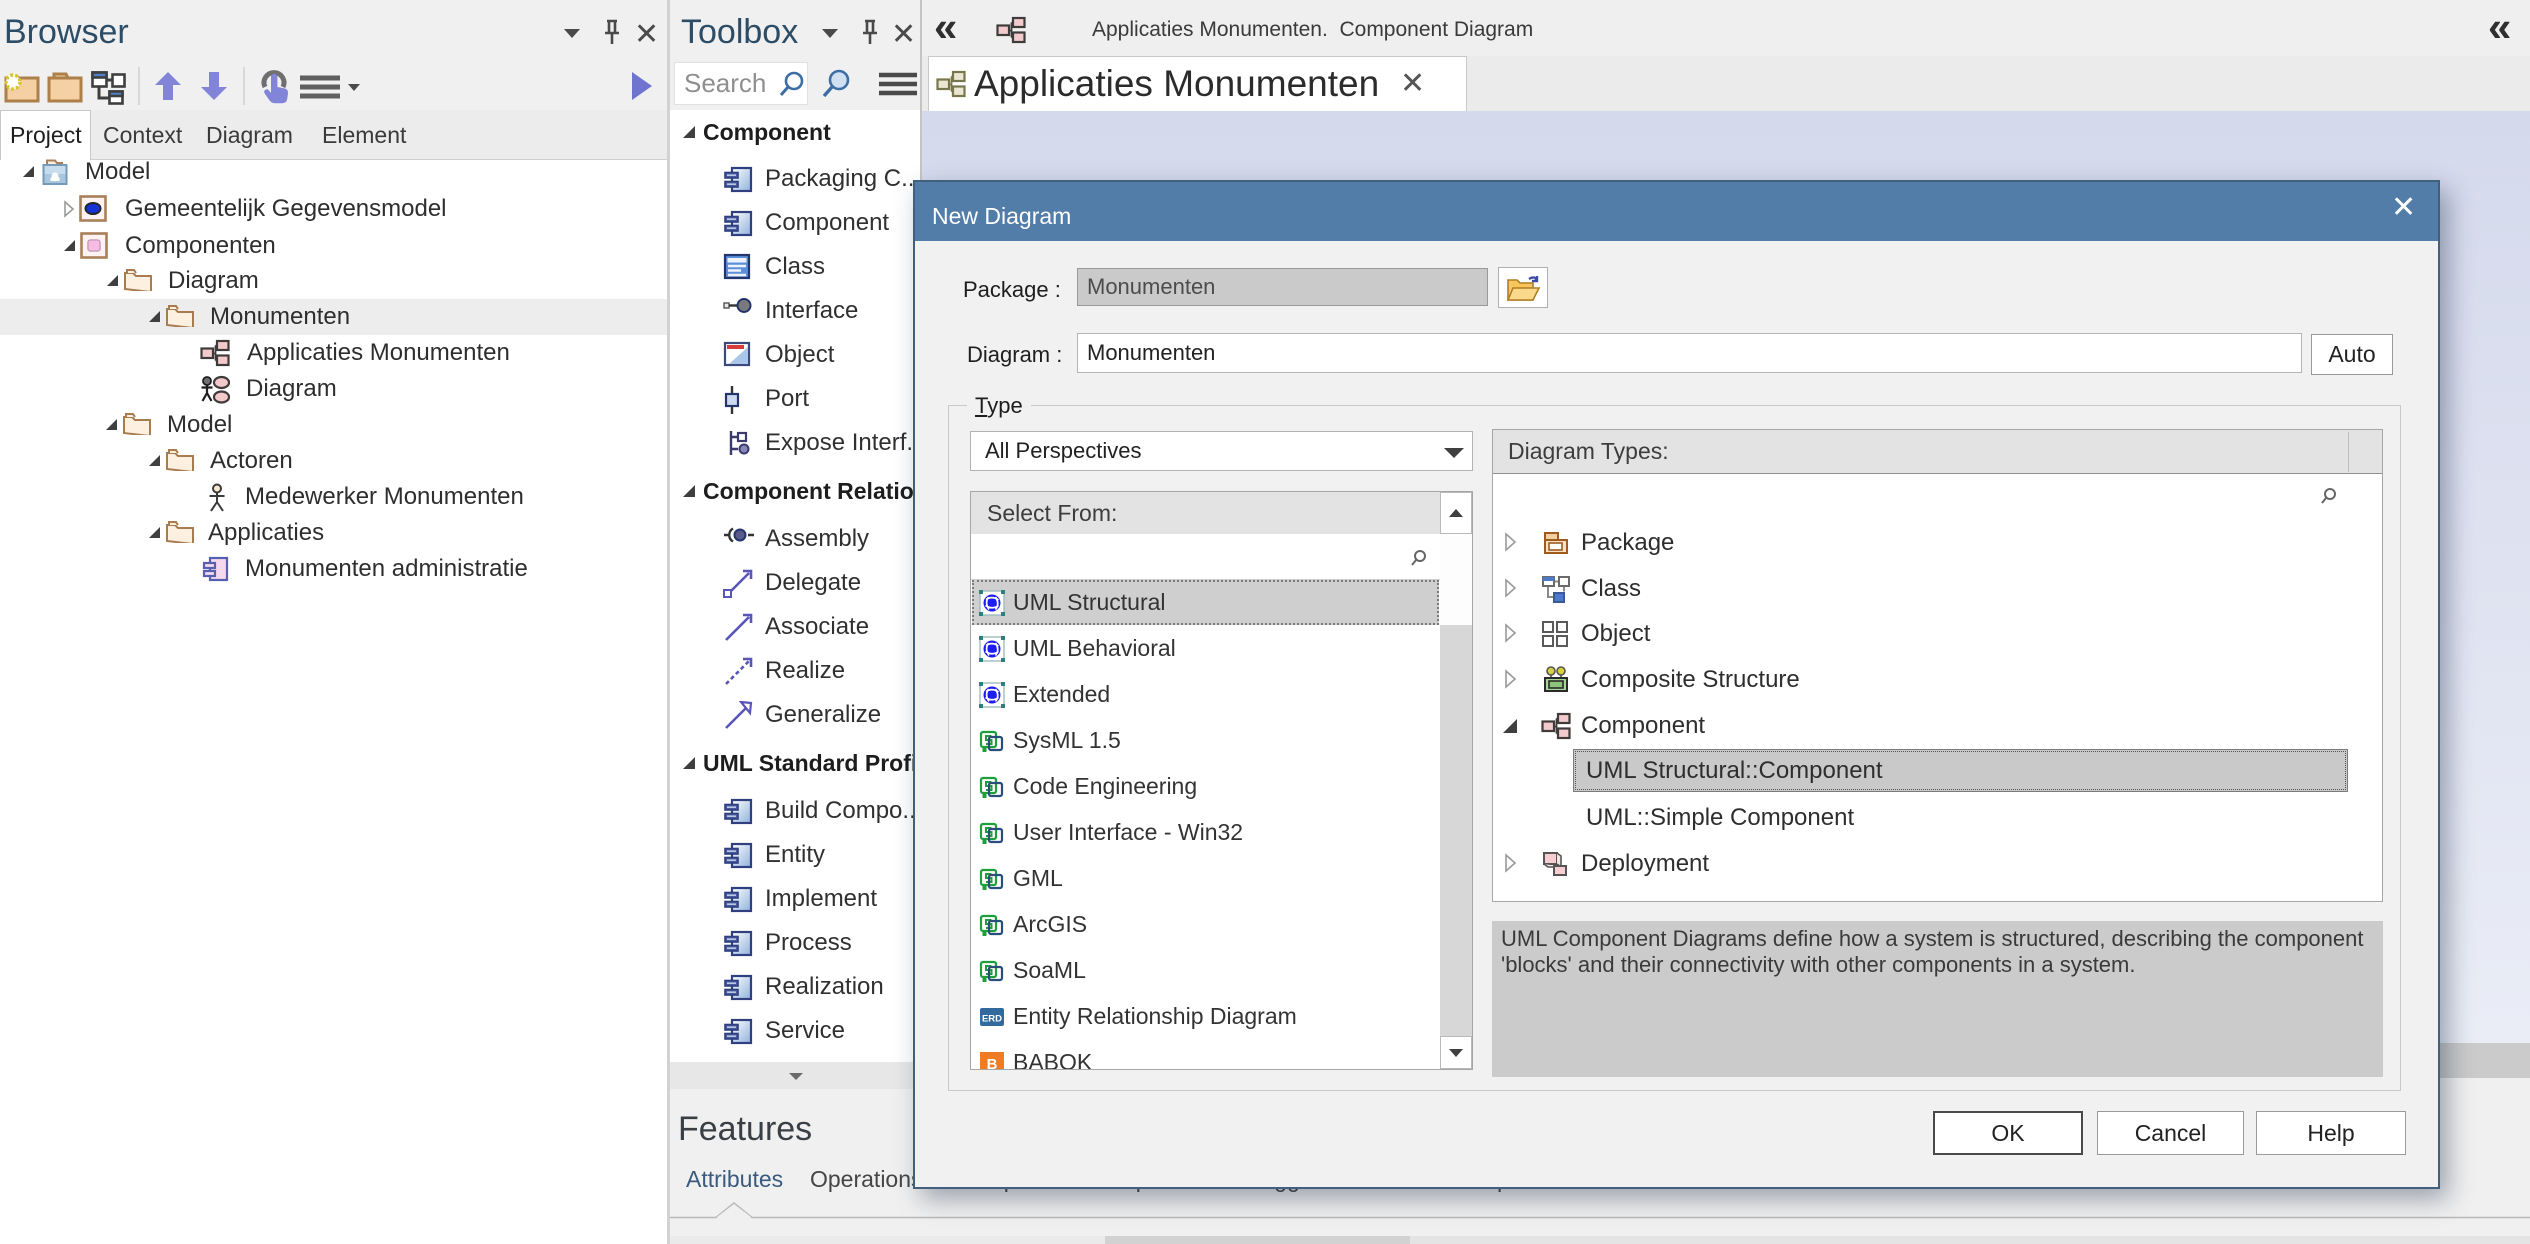  I want to click on svg-text: ERD, so click(992, 1019).